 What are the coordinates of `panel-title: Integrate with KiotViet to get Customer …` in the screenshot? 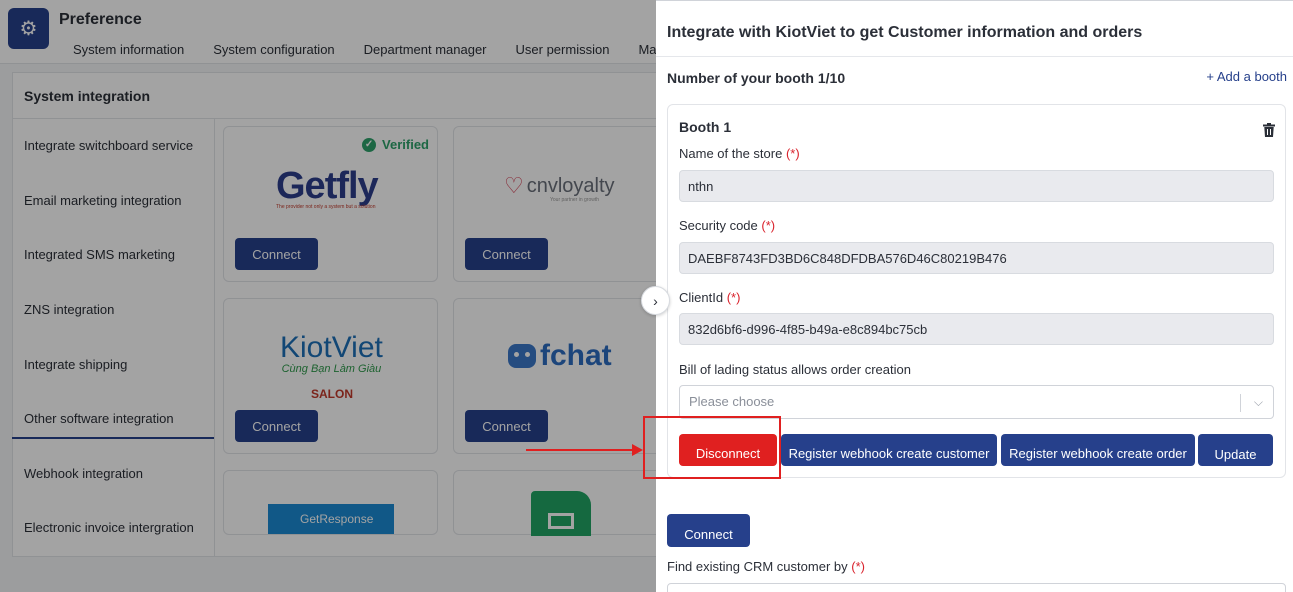 It's located at (905, 32).